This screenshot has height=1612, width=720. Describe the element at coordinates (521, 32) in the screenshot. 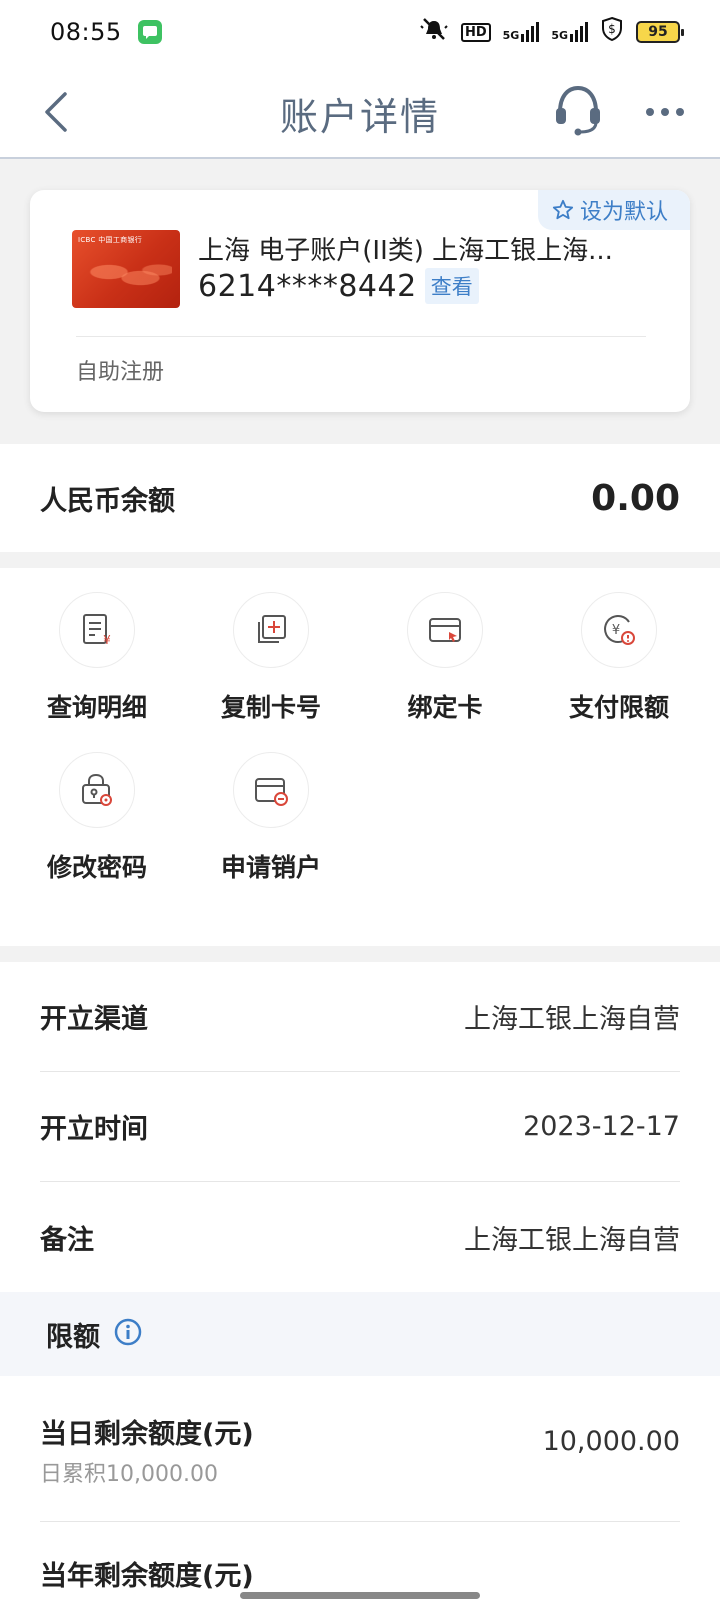

I see `signal-5g-icon: 5G` at that location.